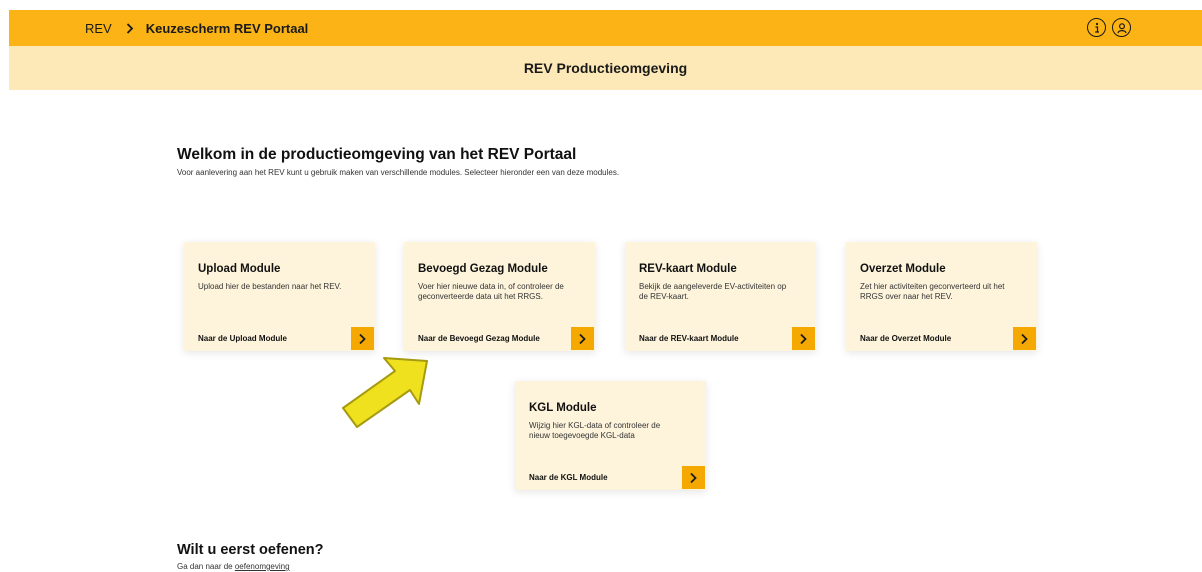  I want to click on practice-subtitle: Ga dan naar de oefenomgeving, so click(233, 566).